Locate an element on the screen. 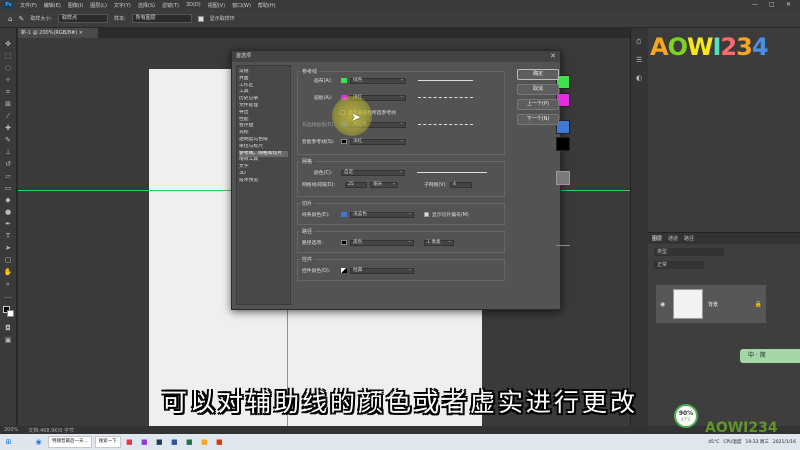 The image size is (800, 450). ok-button: 确定 is located at coordinates (538, 74).